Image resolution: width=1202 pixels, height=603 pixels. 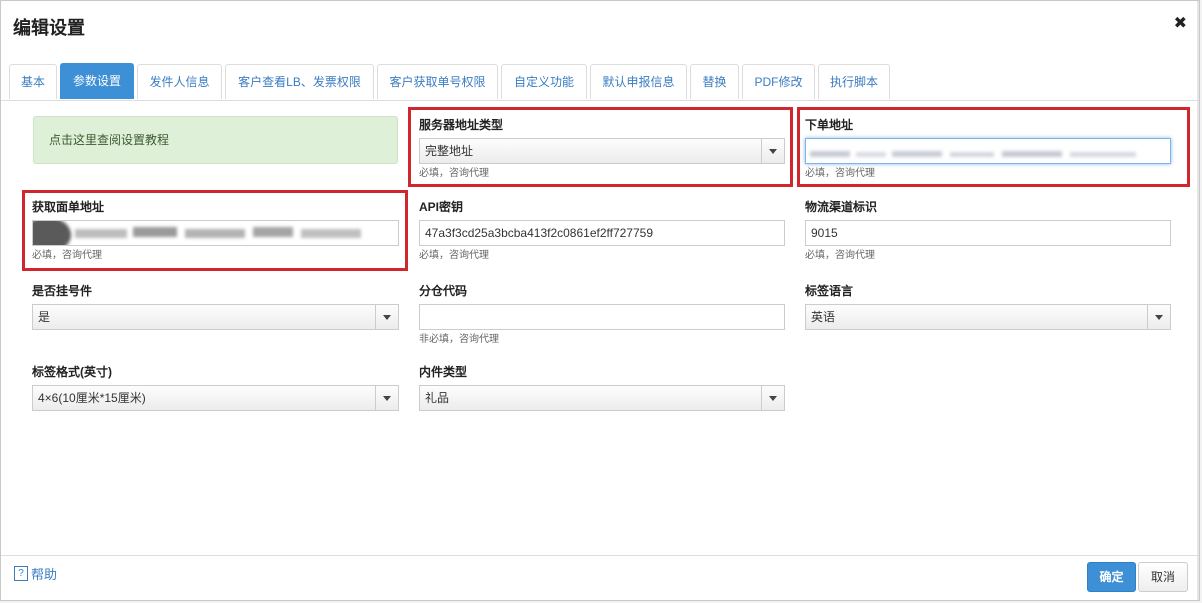 What do you see at coordinates (44, 317) in the screenshot?
I see `registered-value: 是` at bounding box center [44, 317].